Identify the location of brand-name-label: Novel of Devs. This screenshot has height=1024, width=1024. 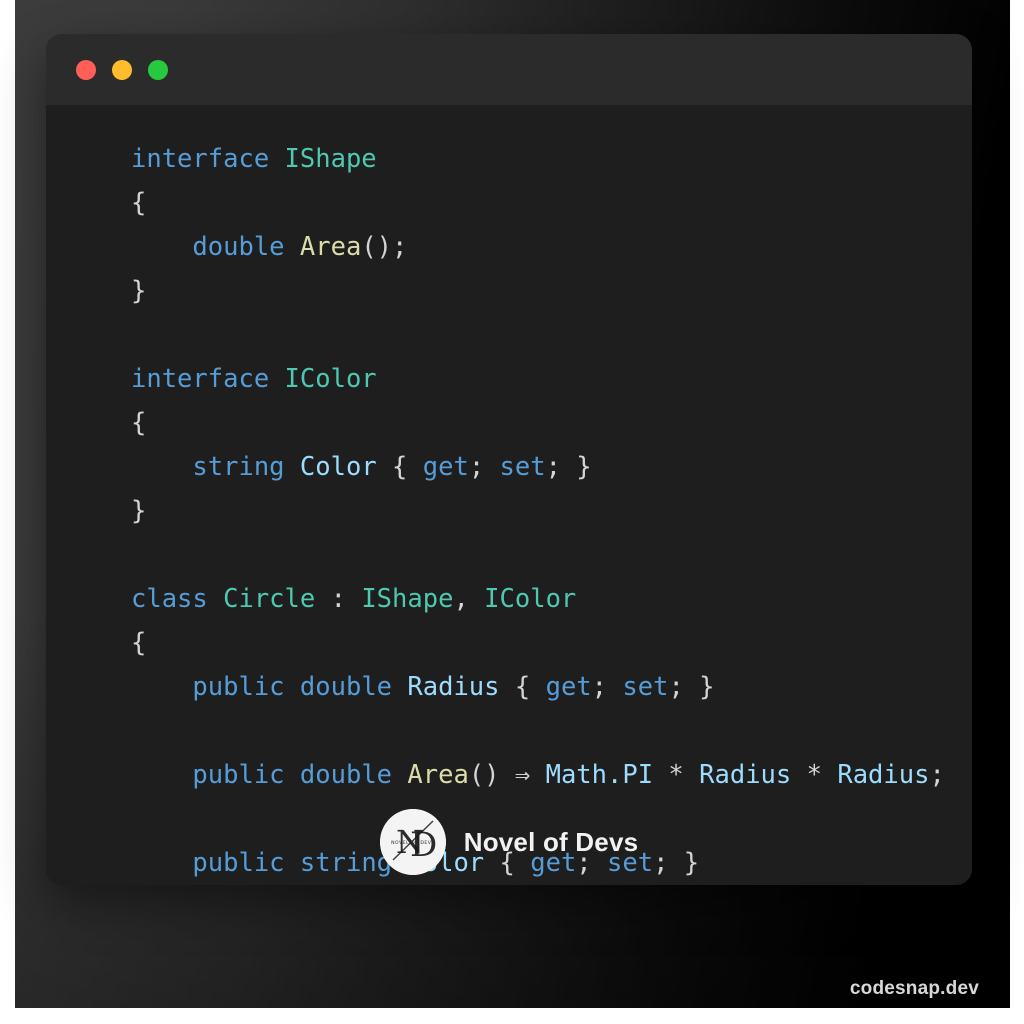
(551, 841).